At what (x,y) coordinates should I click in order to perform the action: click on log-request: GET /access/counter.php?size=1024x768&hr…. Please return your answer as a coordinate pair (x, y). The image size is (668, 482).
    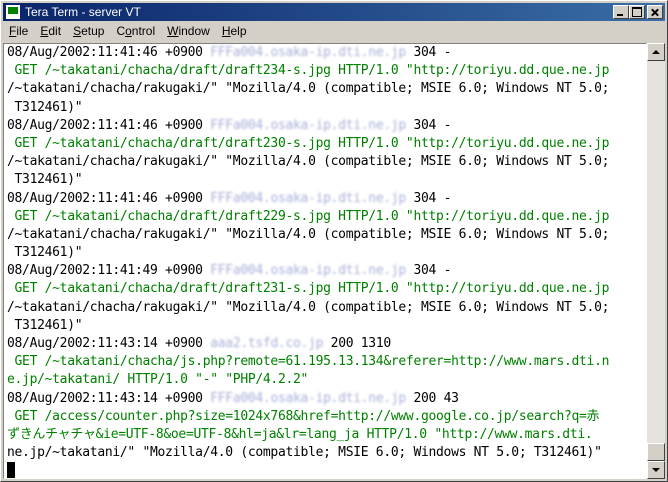
    Looking at the image, I should click on (303, 416).